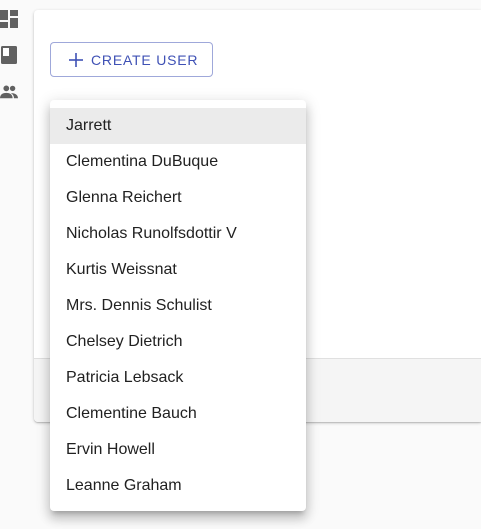 Image resolution: width=481 pixels, height=529 pixels. I want to click on plus-icon, so click(76, 59).